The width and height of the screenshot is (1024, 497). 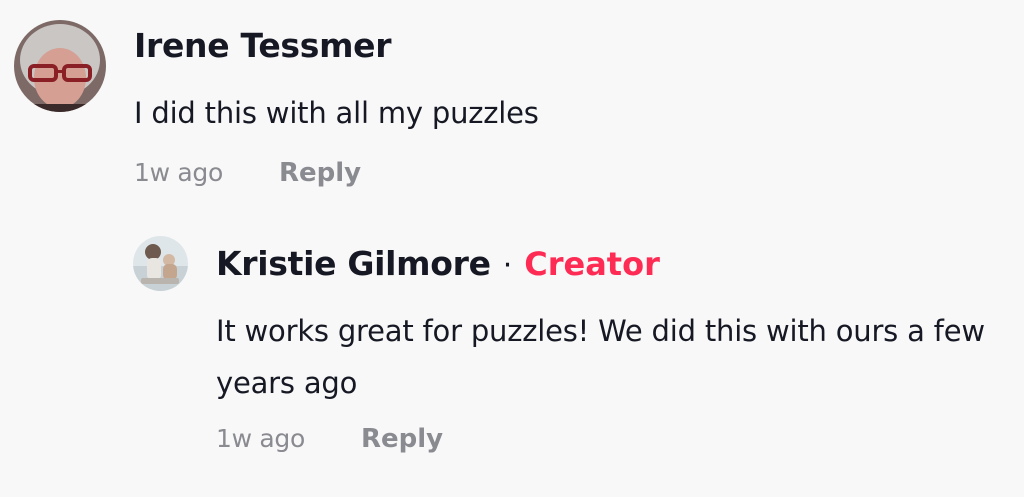 I want to click on reply-header: Kristie Gilmore · Creator, so click(x=438, y=263).